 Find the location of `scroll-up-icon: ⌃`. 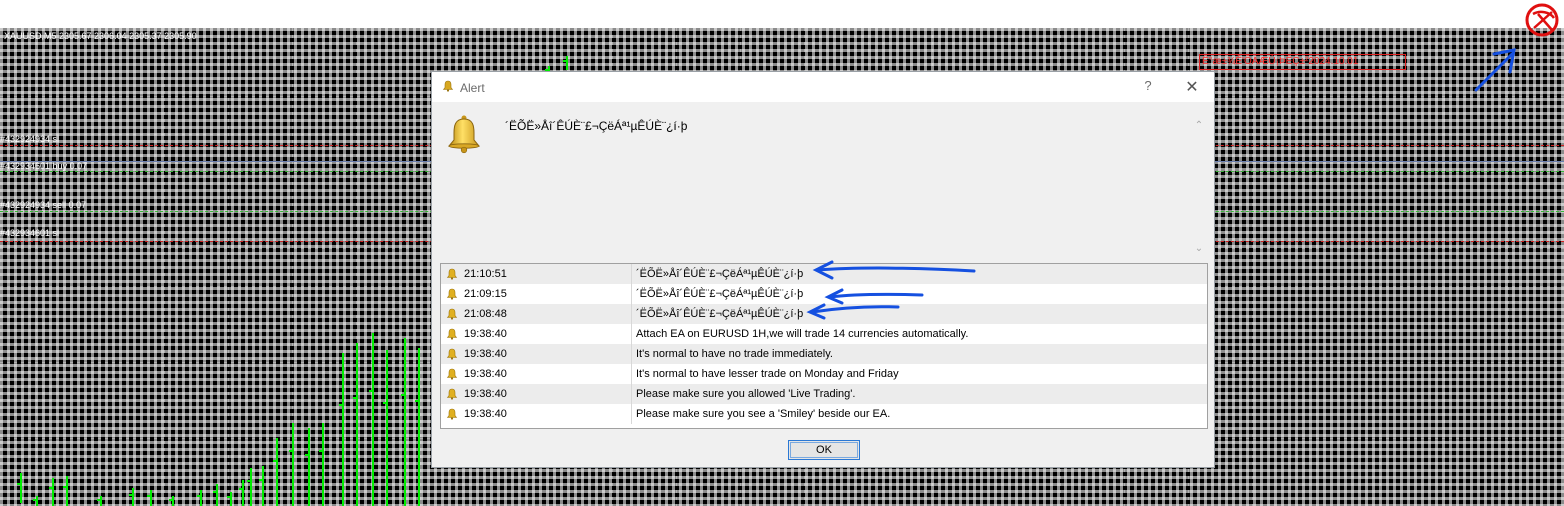

scroll-up-icon: ⌃ is located at coordinates (1199, 126).